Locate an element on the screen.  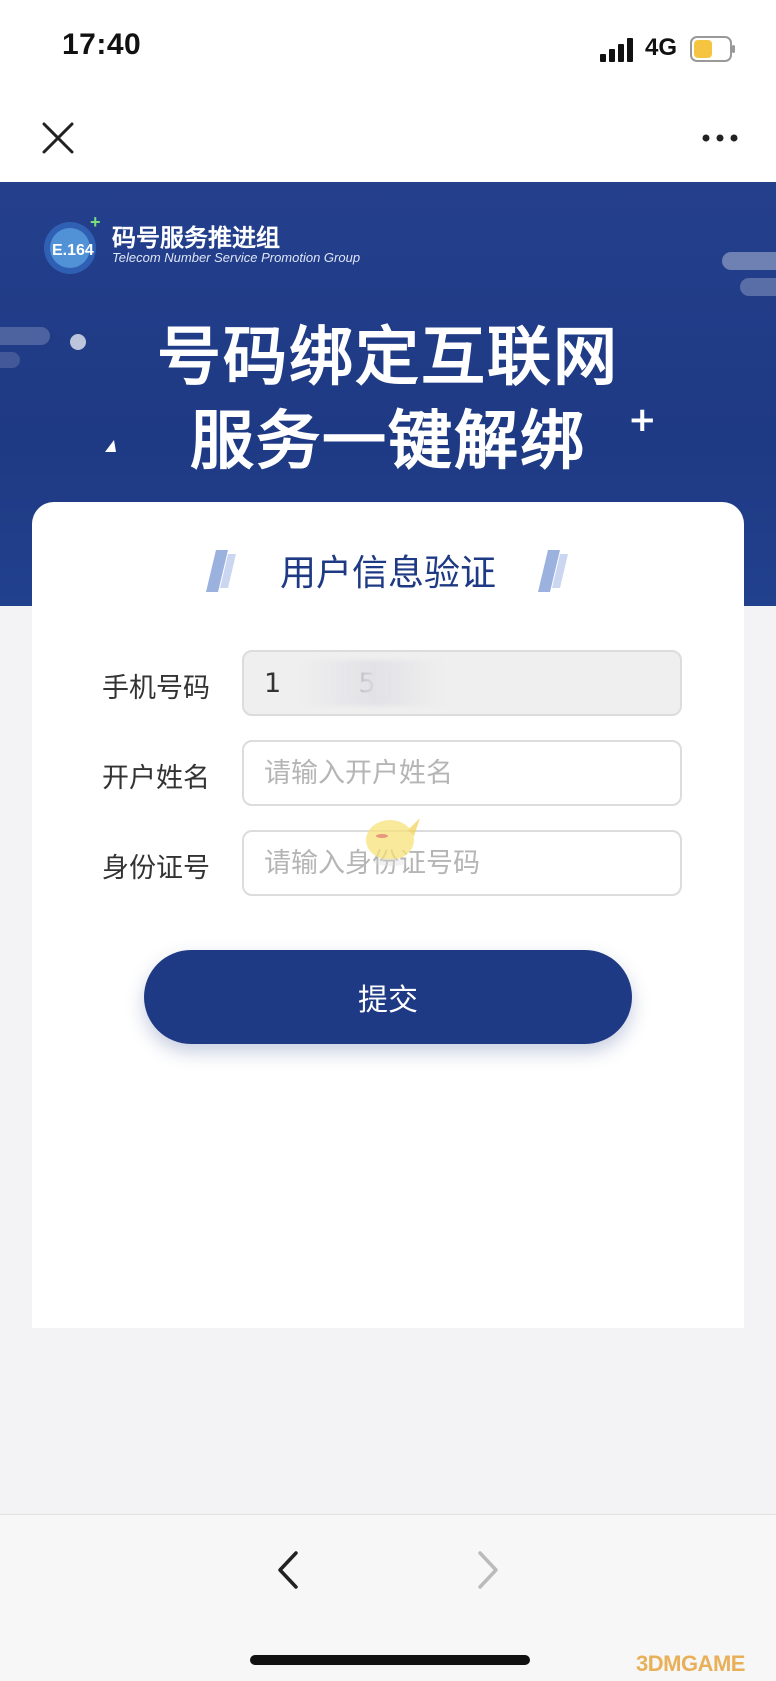
id-label: 身份证号 is located at coordinates (156, 868).